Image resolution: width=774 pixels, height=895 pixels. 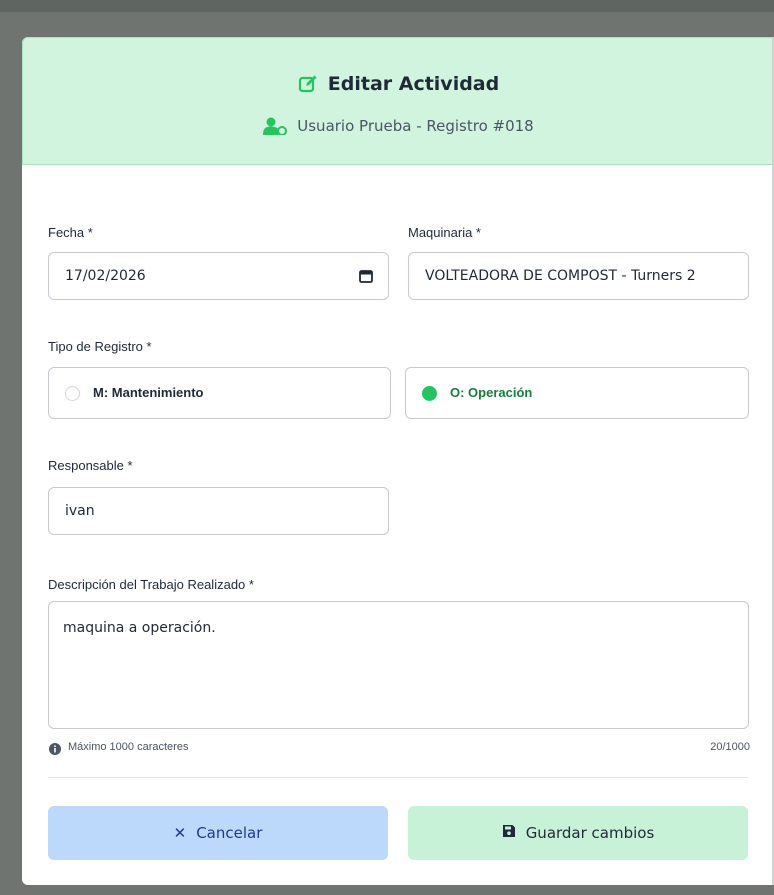 What do you see at coordinates (590, 833) in the screenshot?
I see `save-label: Guardar cambios` at bounding box center [590, 833].